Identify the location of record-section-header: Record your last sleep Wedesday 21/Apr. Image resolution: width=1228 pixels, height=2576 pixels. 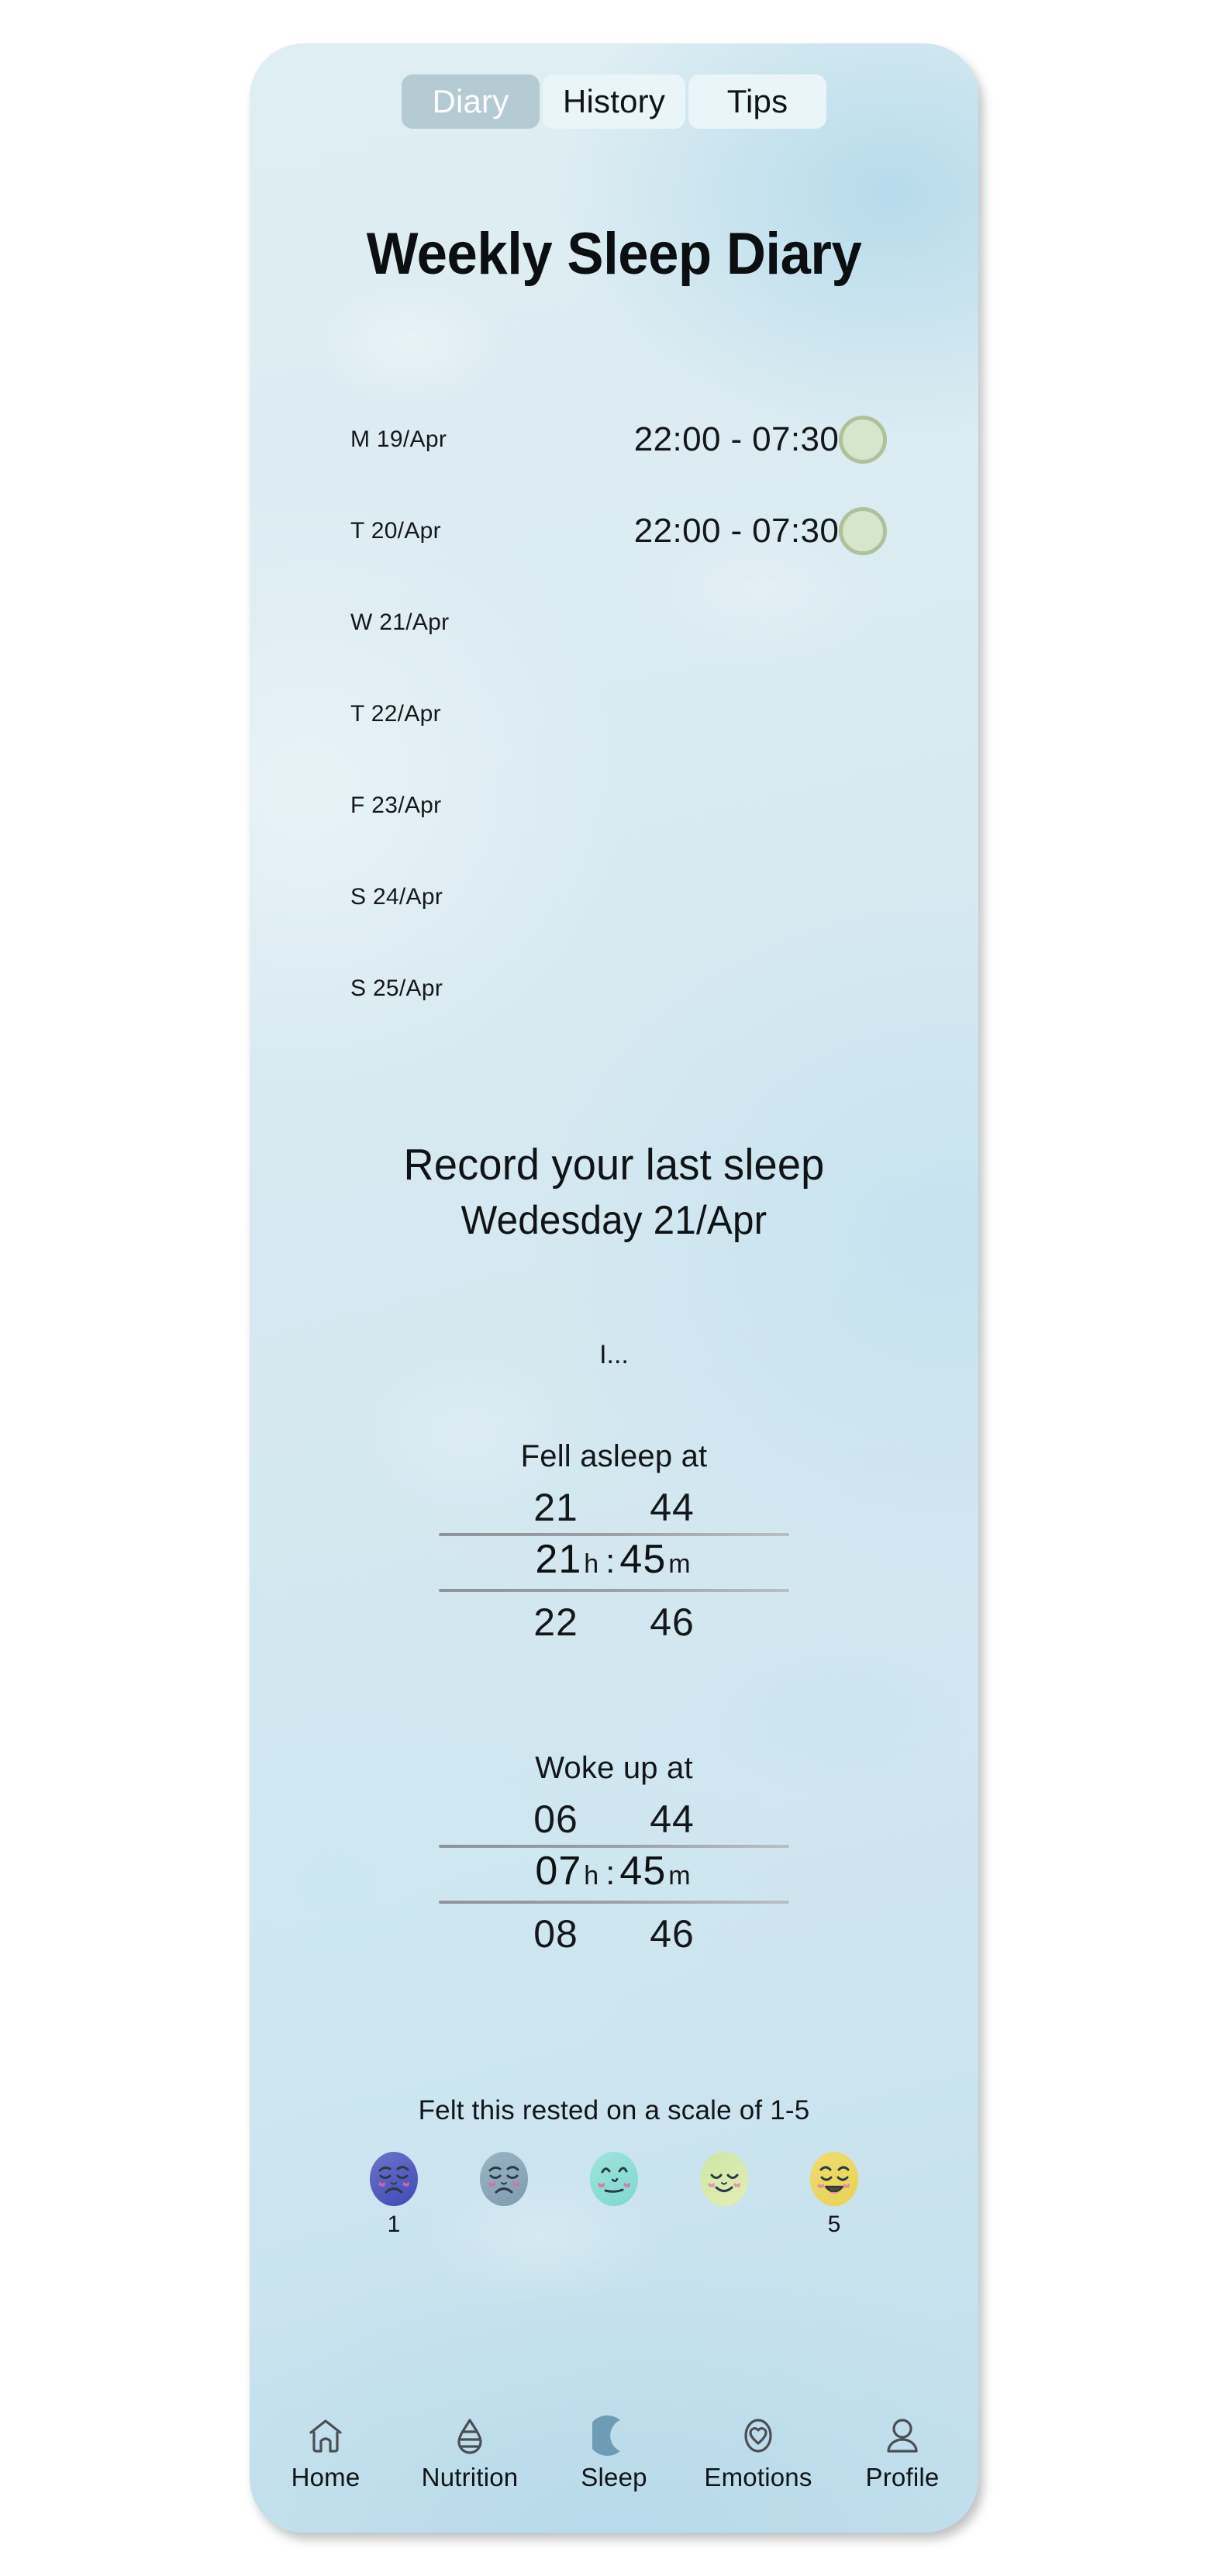
(614, 1192).